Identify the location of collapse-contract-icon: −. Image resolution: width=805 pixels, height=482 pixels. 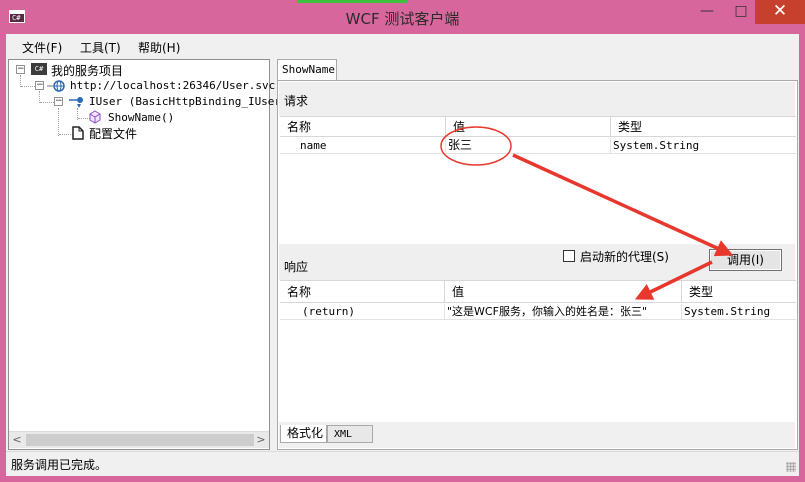
(58, 101).